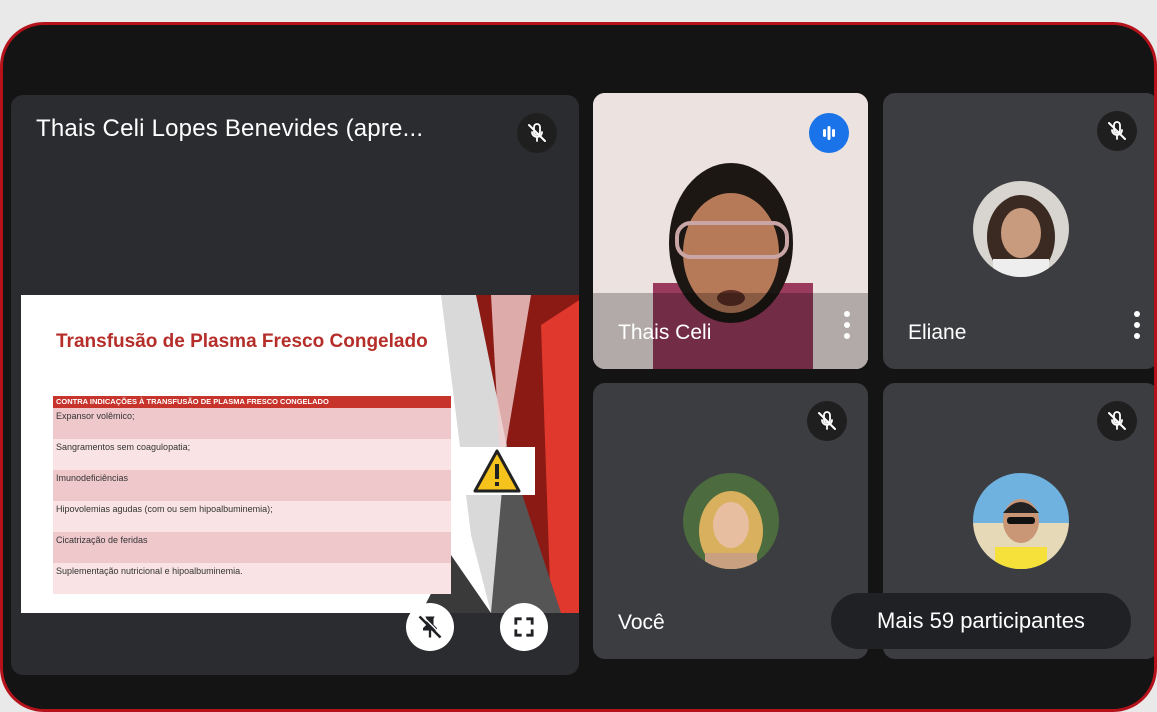 This screenshot has height=712, width=1157. I want to click on speaking-indicator-icon, so click(829, 133).